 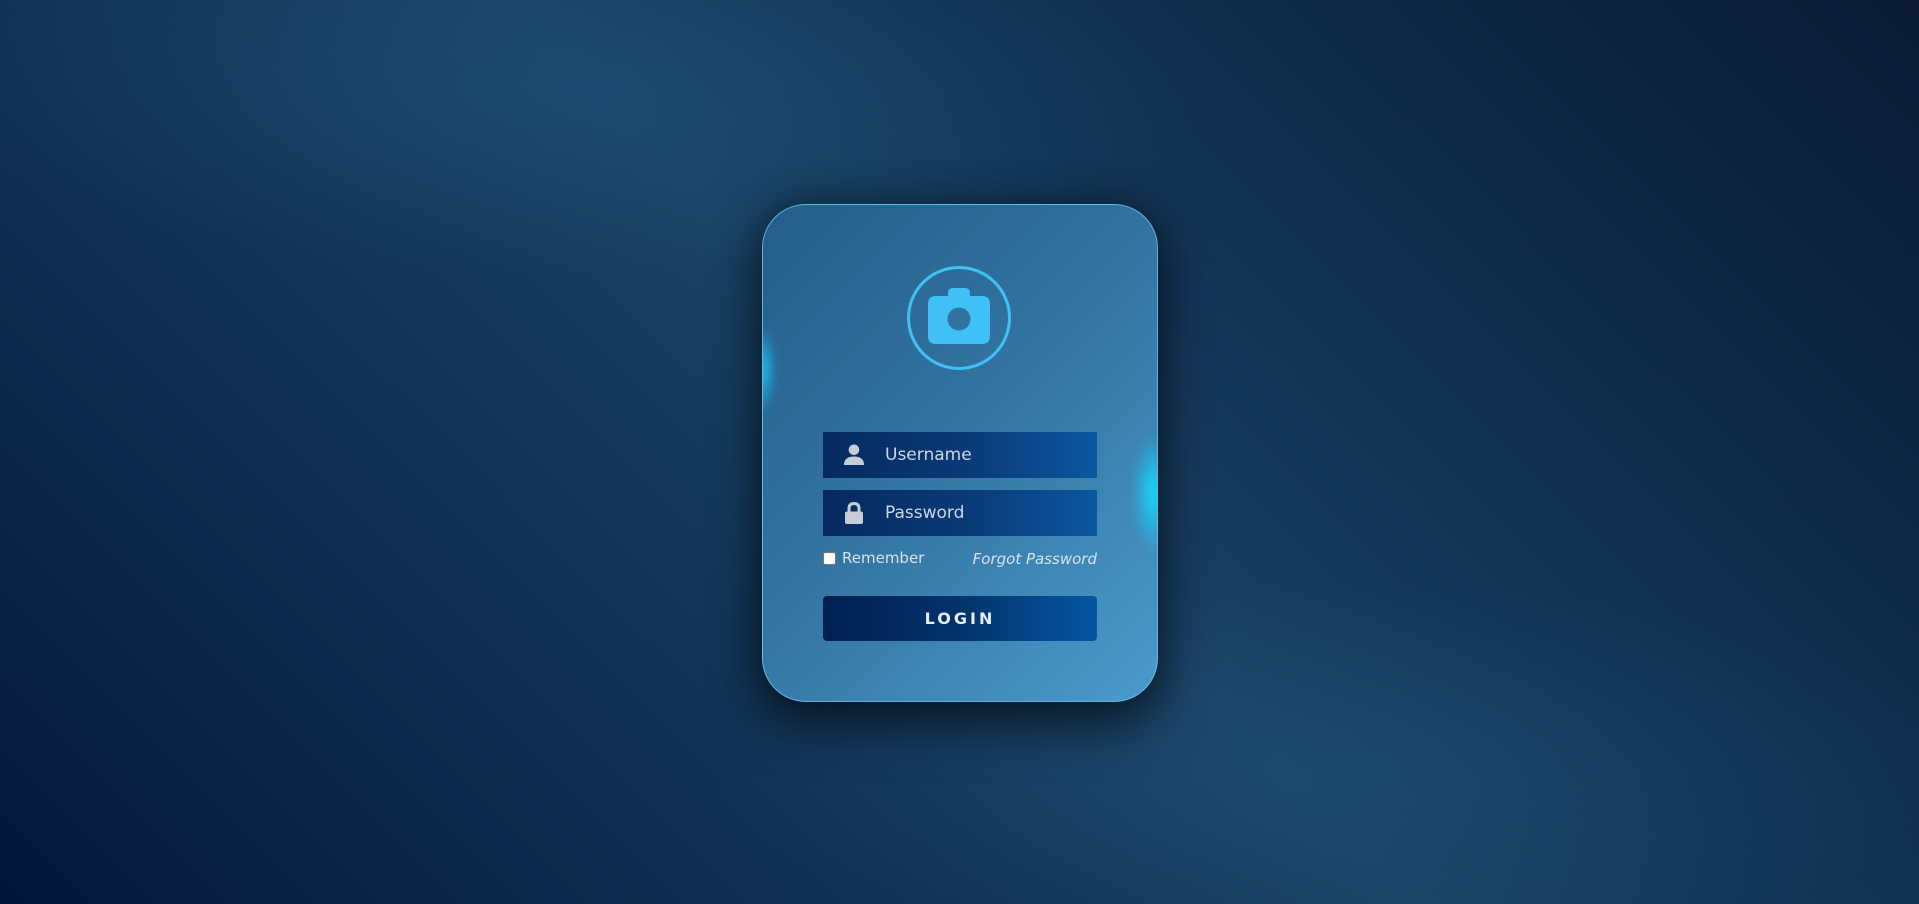 I want to click on login-button: LOGIN, so click(x=960, y=618).